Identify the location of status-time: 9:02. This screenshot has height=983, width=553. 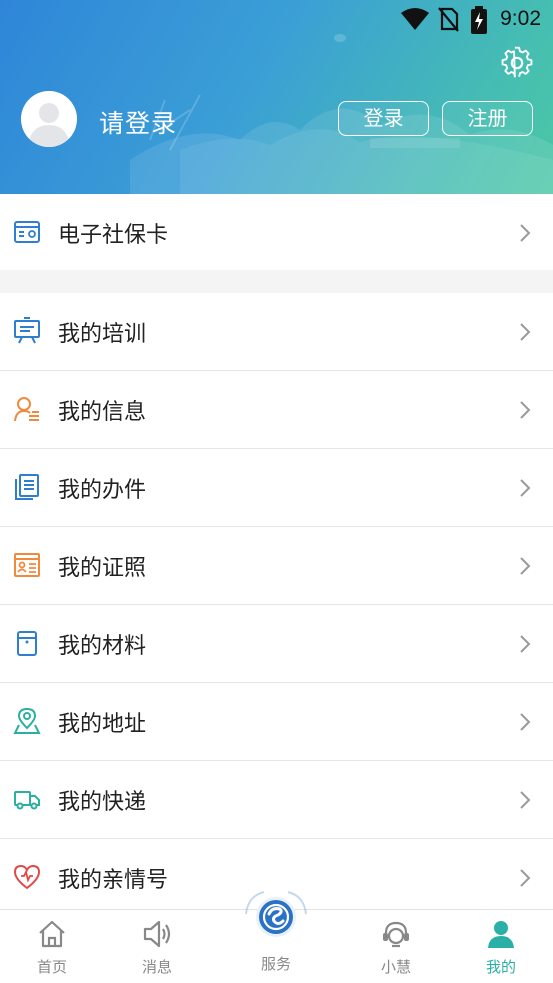
(520, 18).